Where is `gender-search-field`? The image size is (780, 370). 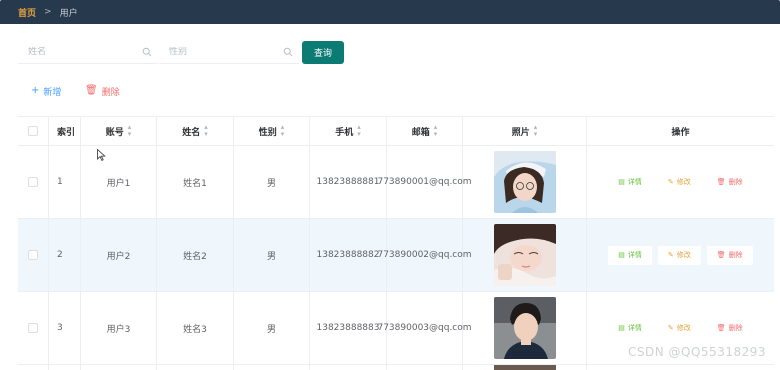 gender-search-field is located at coordinates (229, 52).